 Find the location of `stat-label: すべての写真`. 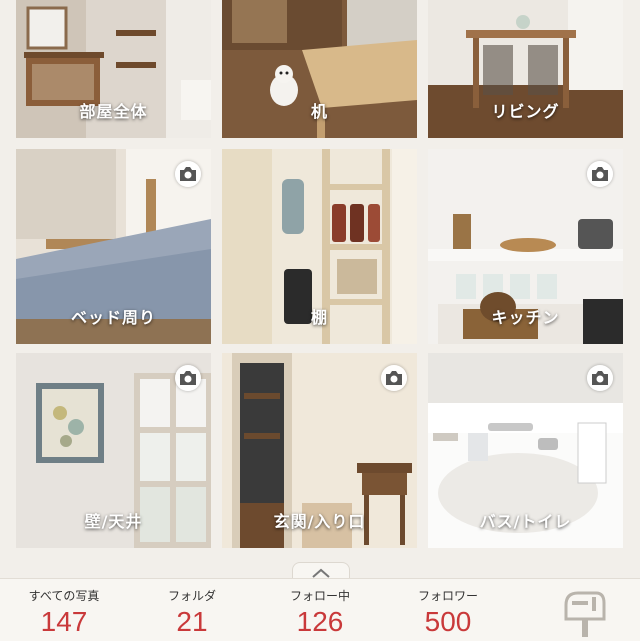

stat-label: すべての写真 is located at coordinates (64, 596).